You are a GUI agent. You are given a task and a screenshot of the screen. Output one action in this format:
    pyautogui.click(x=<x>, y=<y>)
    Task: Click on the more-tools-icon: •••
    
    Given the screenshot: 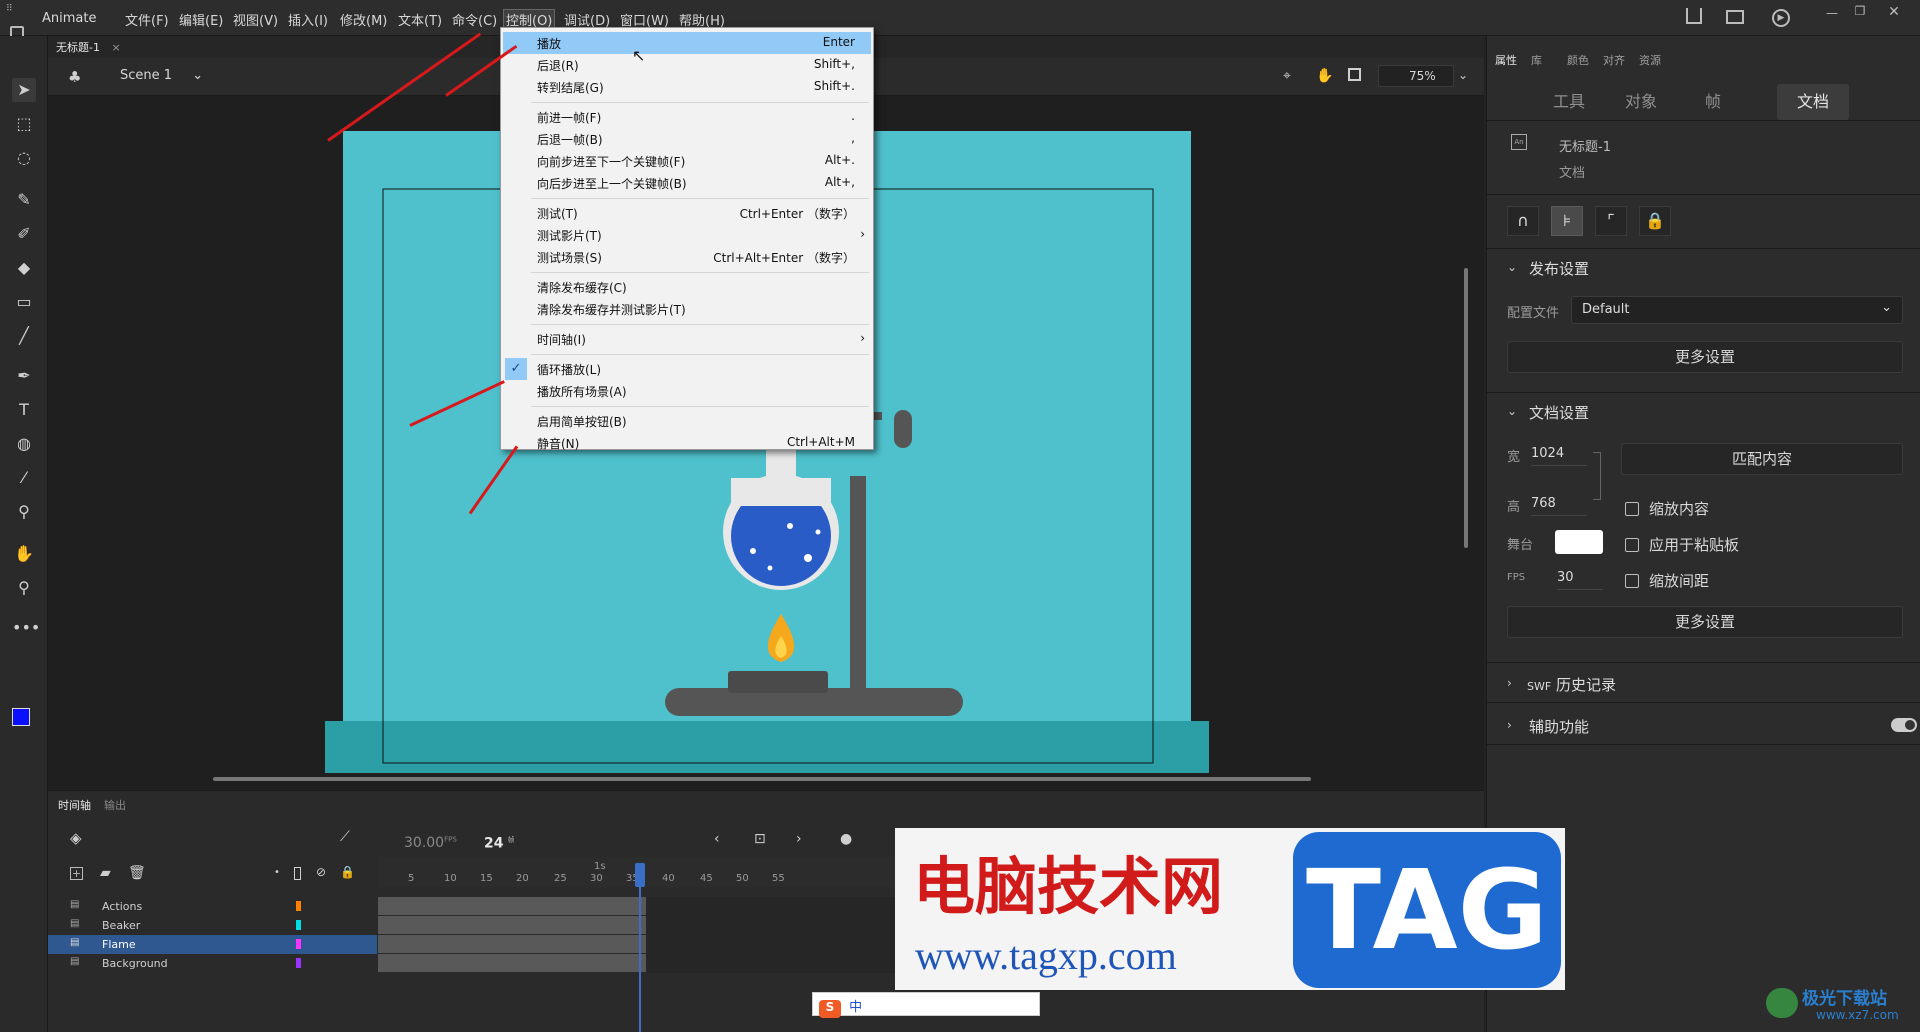 What is the action you would take?
    pyautogui.click(x=26, y=628)
    